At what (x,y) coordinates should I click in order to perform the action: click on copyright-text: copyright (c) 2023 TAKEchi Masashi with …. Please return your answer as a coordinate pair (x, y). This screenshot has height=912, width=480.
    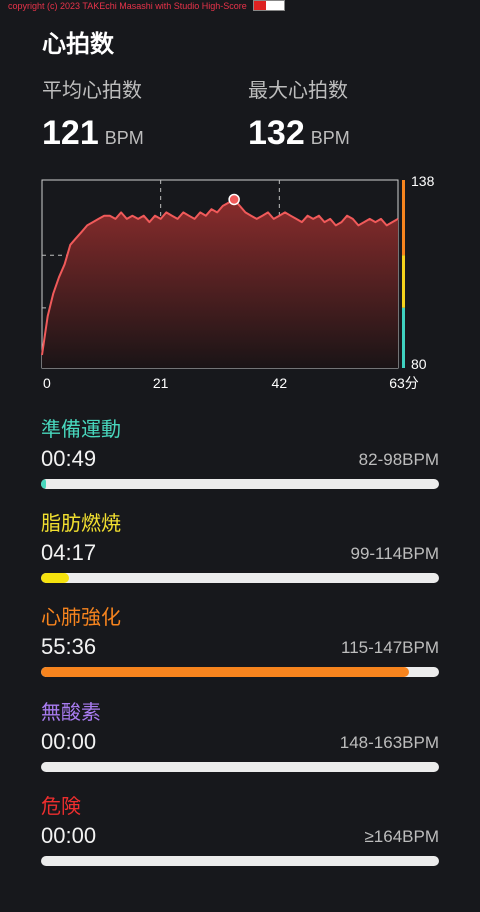
    Looking at the image, I should click on (127, 5).